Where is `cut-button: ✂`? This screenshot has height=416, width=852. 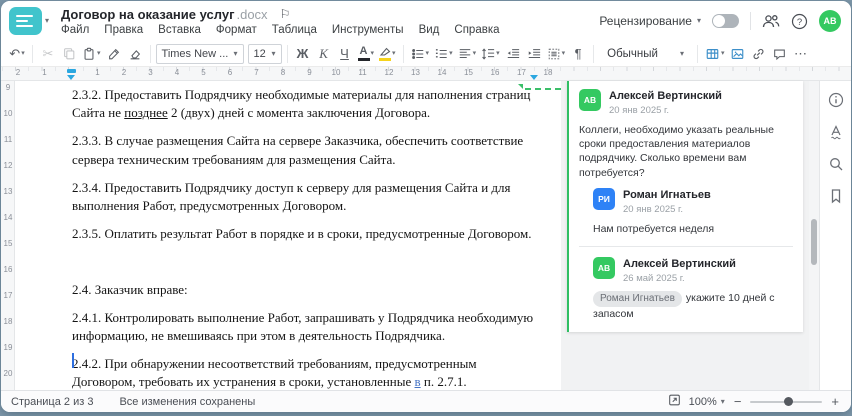 cut-button: ✂ is located at coordinates (48, 53).